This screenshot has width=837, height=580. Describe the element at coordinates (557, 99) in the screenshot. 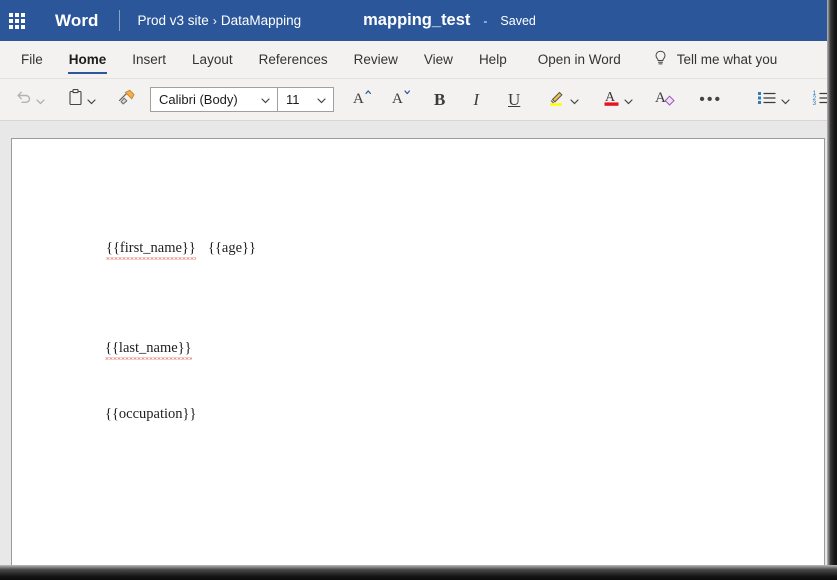

I see `text-highlight-icon` at that location.